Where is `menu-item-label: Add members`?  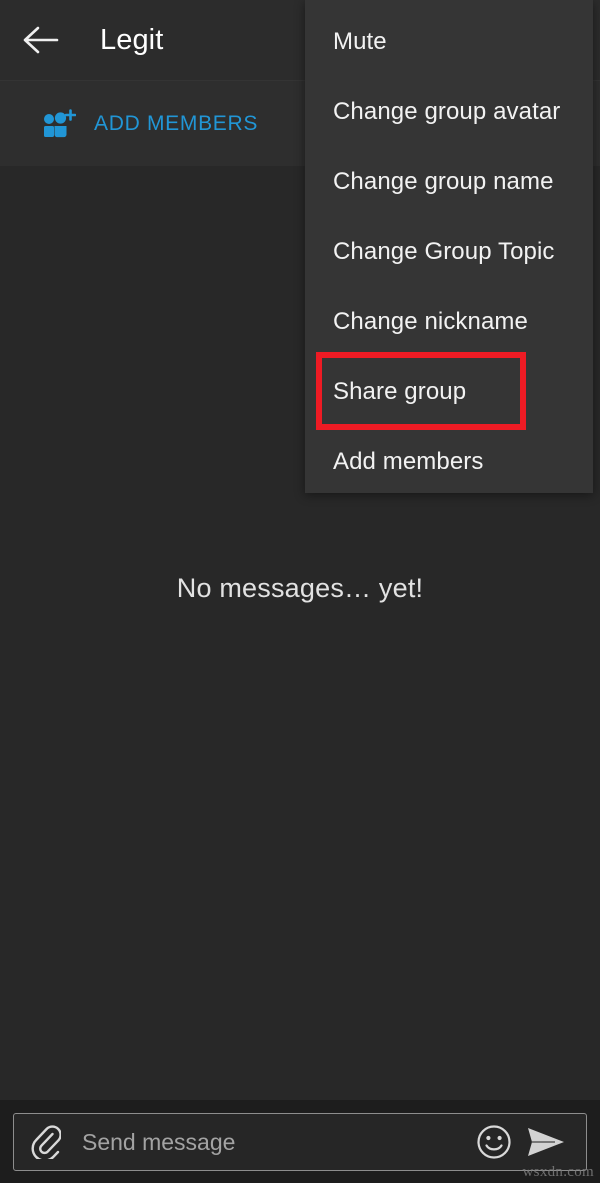 menu-item-label: Add members is located at coordinates (408, 461).